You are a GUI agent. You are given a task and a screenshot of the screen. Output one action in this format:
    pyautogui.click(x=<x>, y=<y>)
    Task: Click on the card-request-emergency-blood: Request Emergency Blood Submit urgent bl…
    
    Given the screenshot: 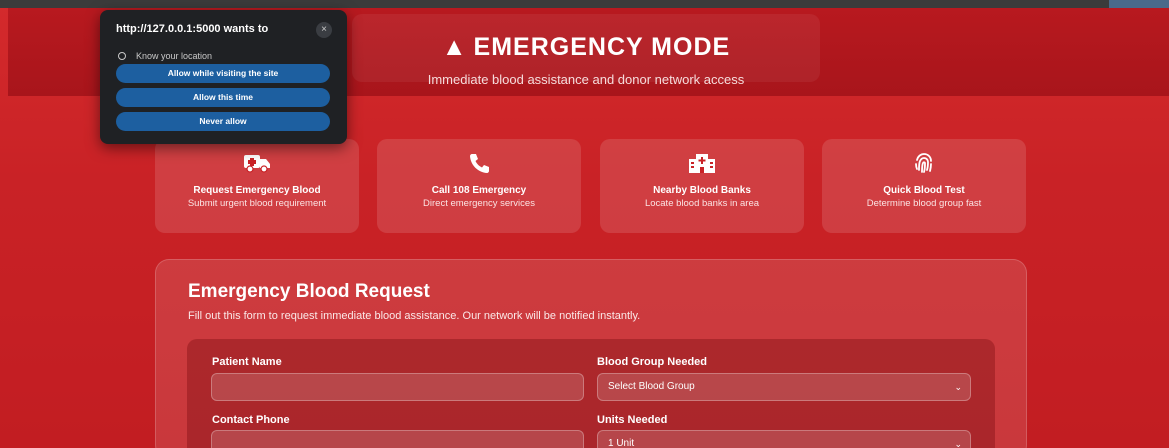 What is the action you would take?
    pyautogui.click(x=257, y=186)
    